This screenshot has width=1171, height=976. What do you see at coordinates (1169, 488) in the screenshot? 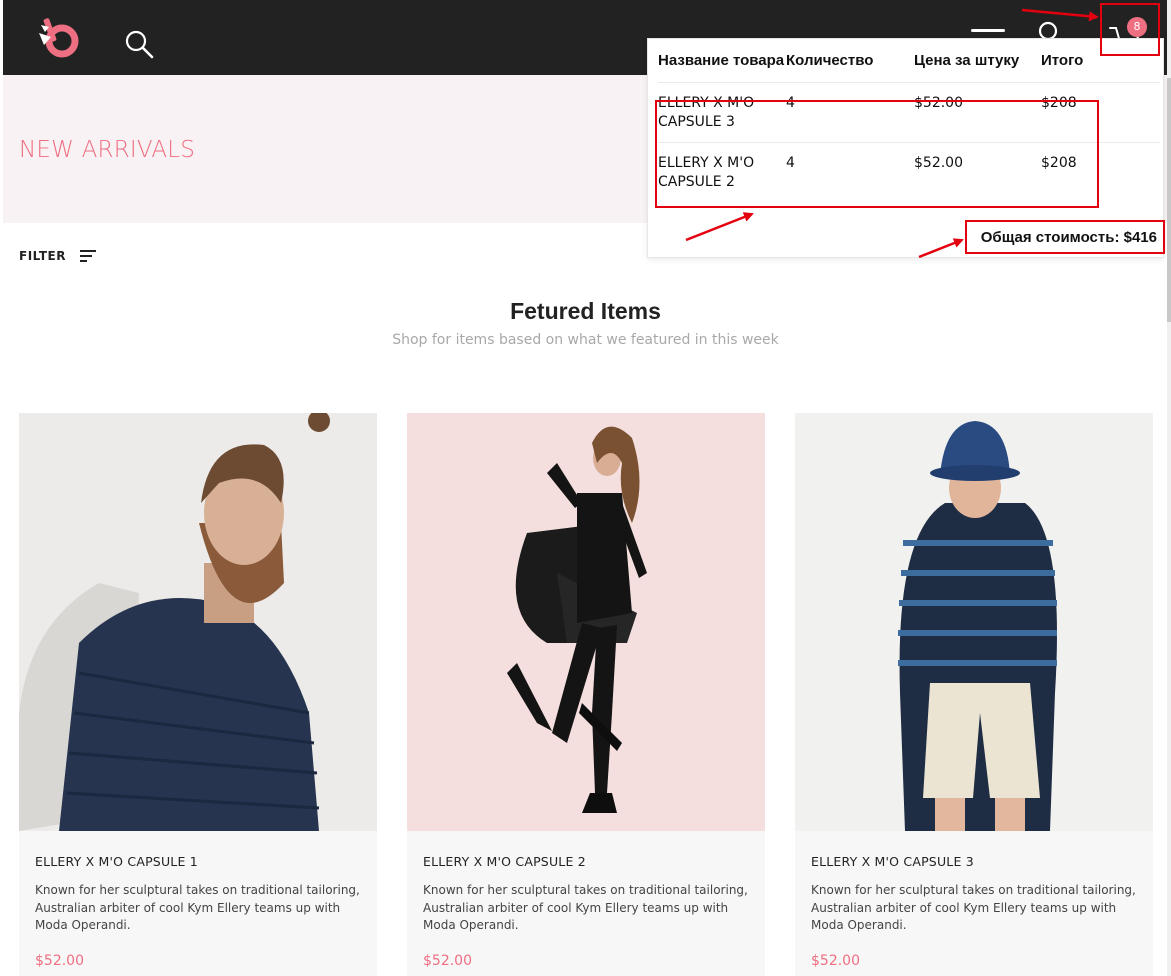
I see `page-scrollbar` at bounding box center [1169, 488].